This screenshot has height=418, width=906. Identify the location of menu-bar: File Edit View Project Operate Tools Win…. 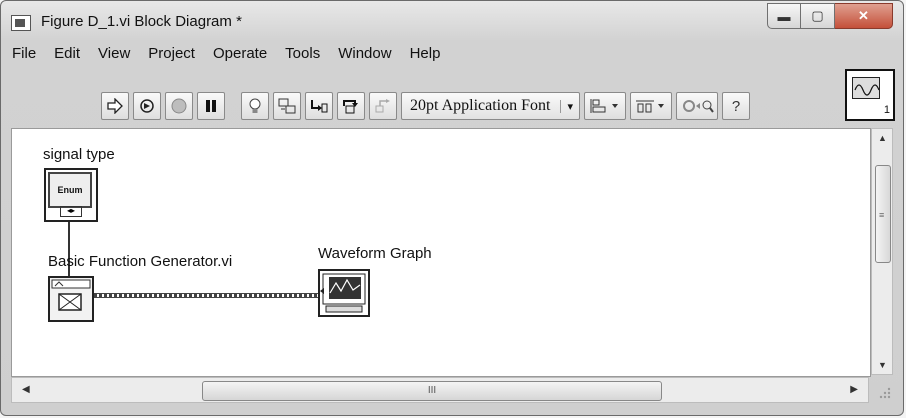
(226, 55).